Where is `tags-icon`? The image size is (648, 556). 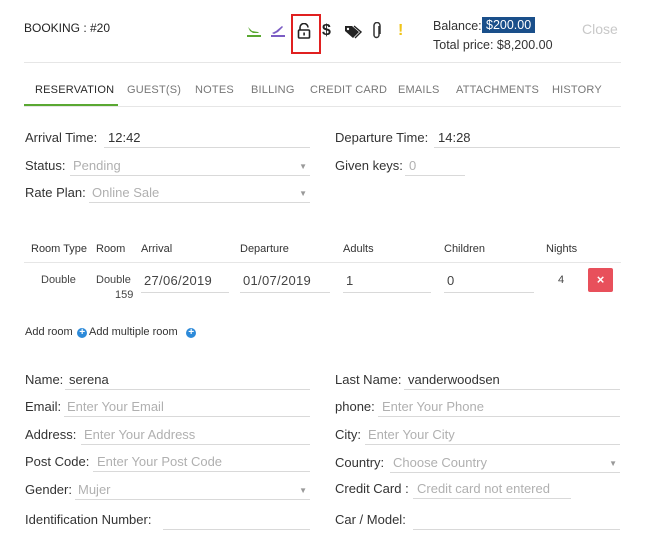 tags-icon is located at coordinates (353, 32).